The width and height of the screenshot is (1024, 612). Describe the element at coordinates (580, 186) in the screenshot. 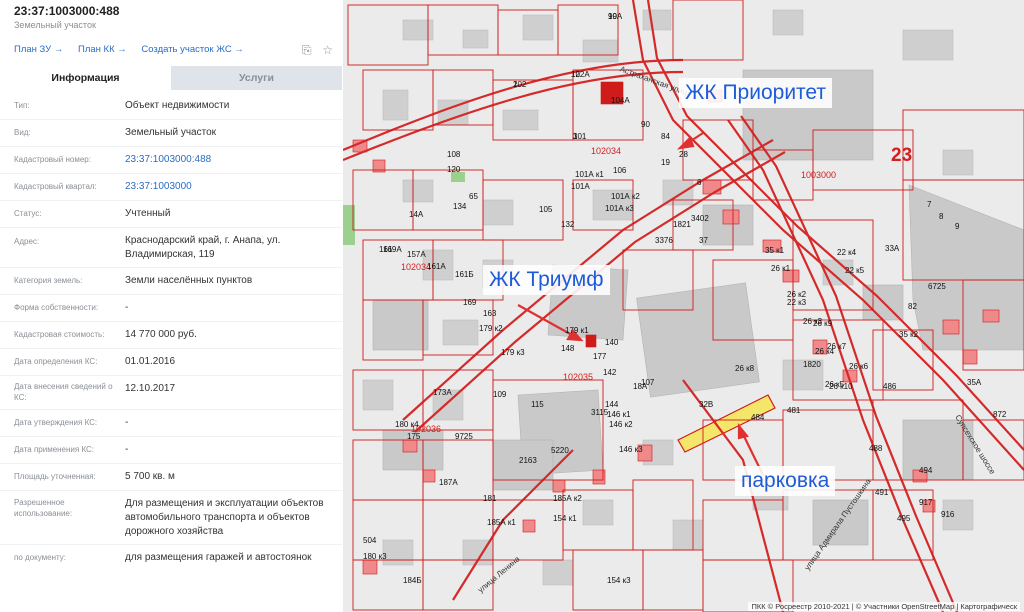

I see `house-number-label: 101А` at that location.